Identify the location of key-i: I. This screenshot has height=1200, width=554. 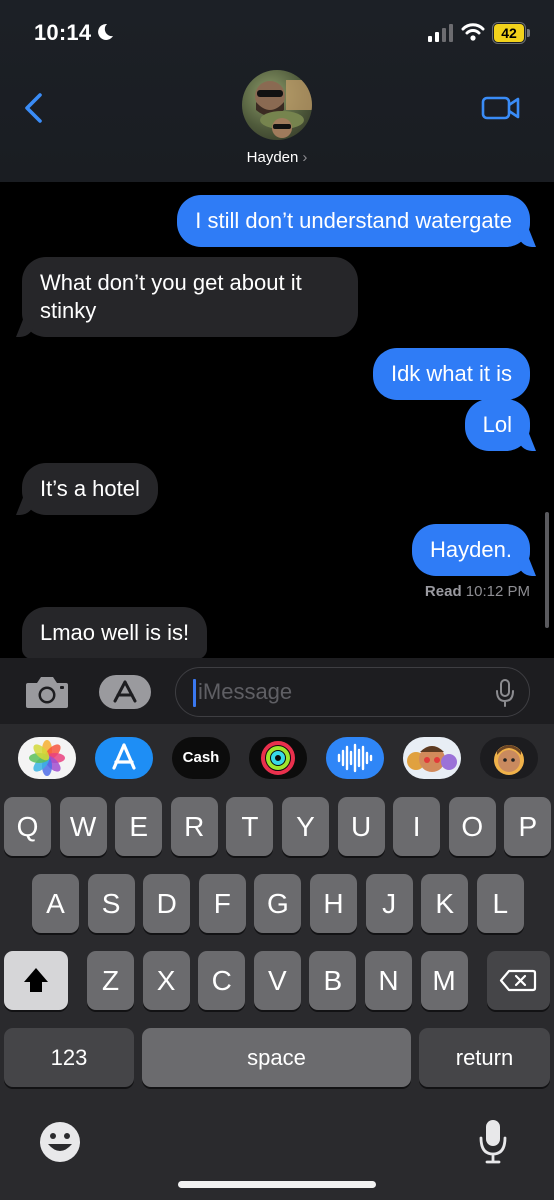
(417, 826).